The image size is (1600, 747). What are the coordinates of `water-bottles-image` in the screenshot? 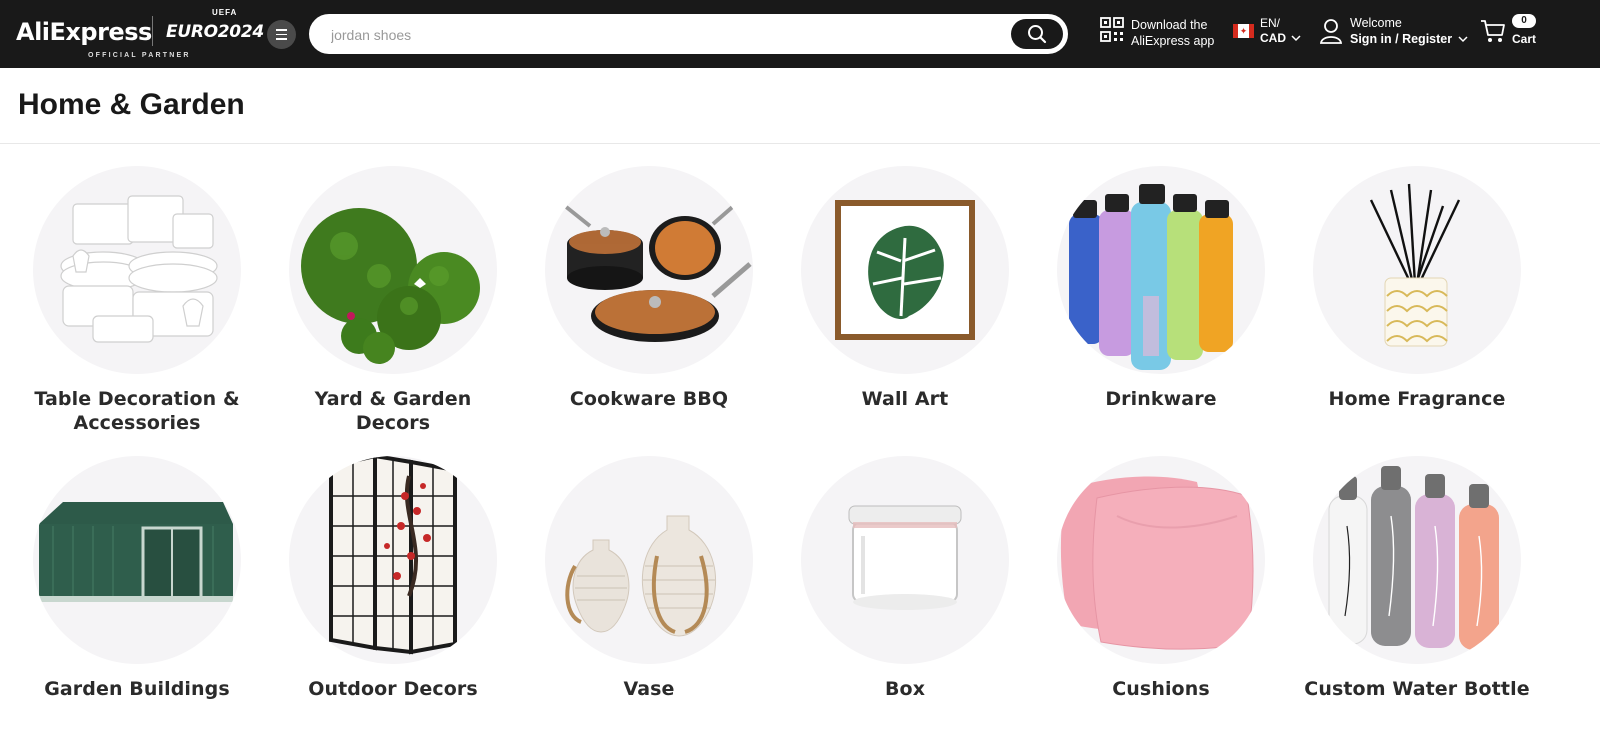 It's located at (1161, 270).